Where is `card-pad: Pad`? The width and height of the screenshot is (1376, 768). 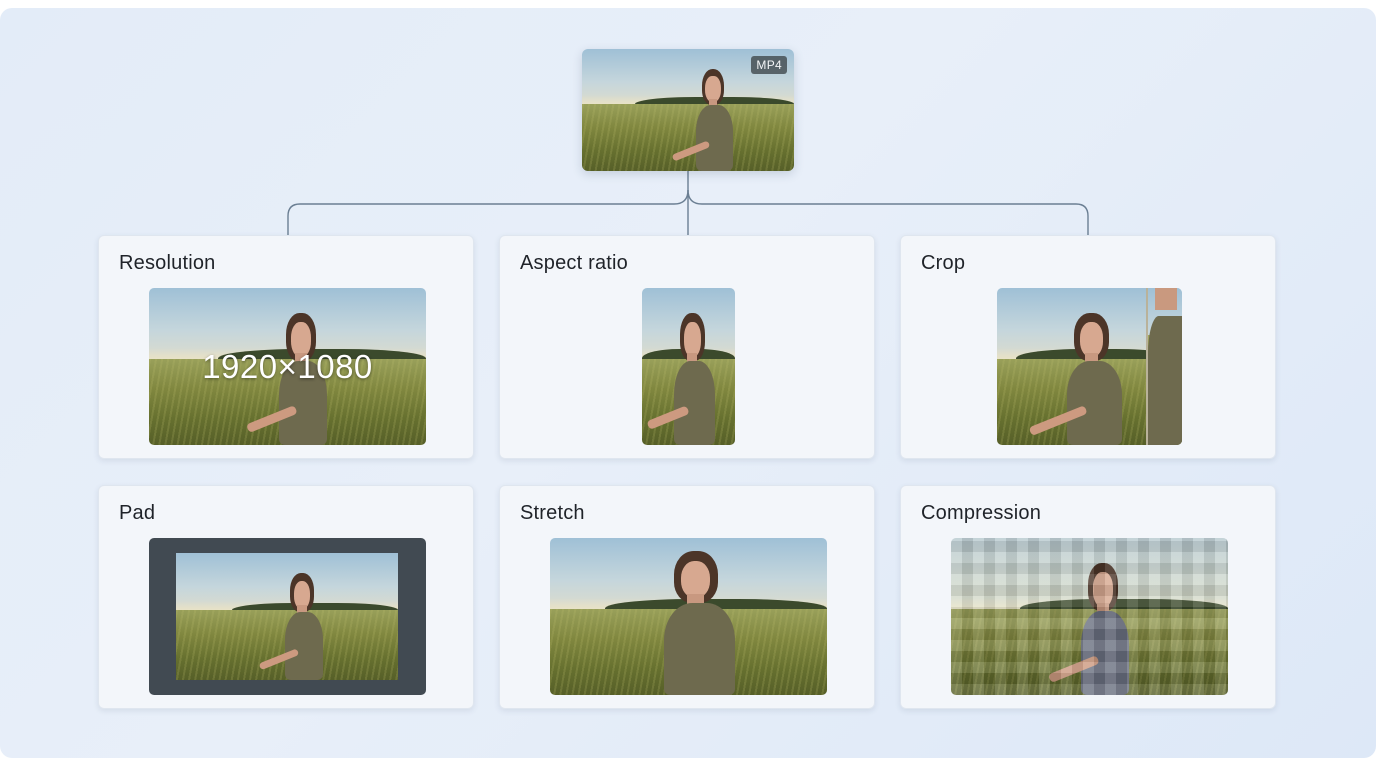 card-pad: Pad is located at coordinates (286, 597).